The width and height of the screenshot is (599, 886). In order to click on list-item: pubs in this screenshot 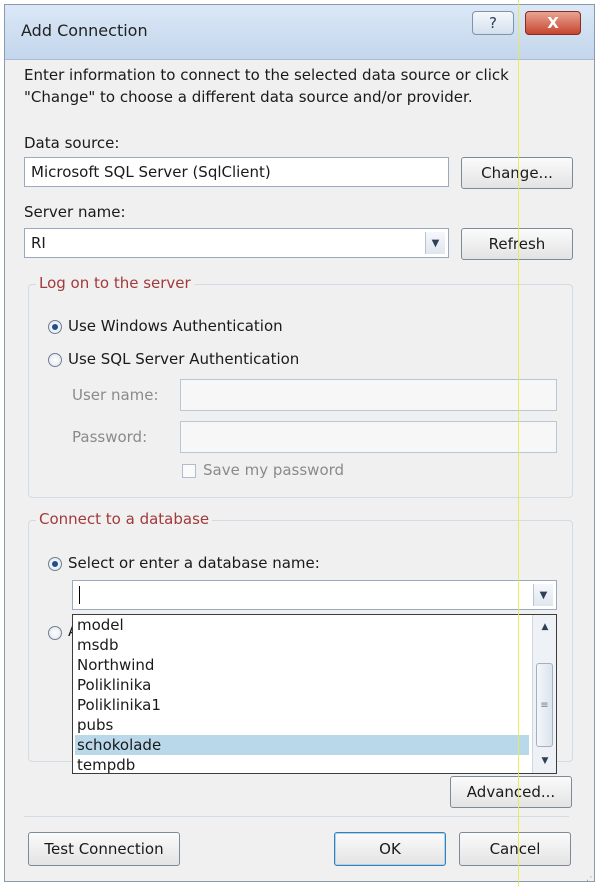, I will do `click(302, 725)`.